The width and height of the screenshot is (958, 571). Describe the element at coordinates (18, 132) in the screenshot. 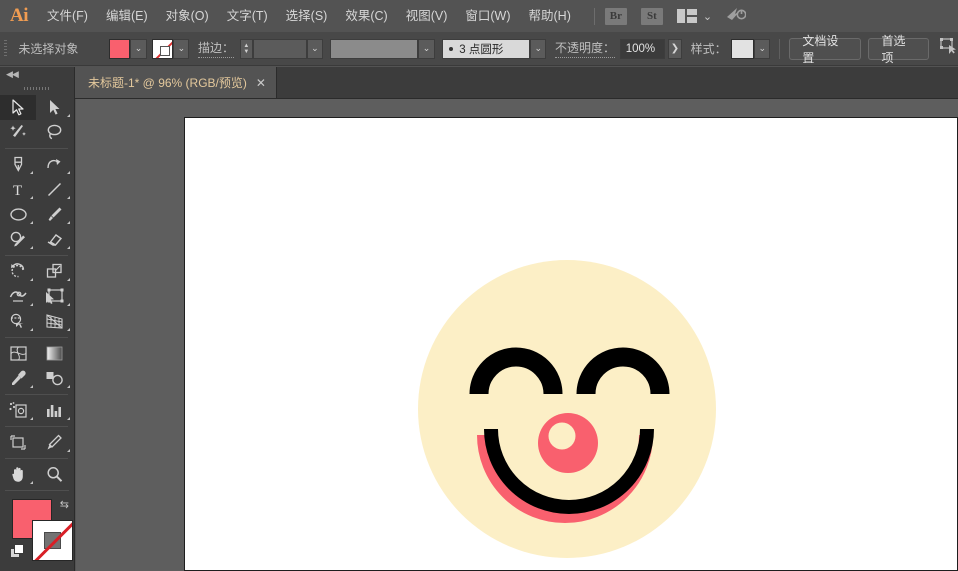

I see `tool-magic-wand` at that location.